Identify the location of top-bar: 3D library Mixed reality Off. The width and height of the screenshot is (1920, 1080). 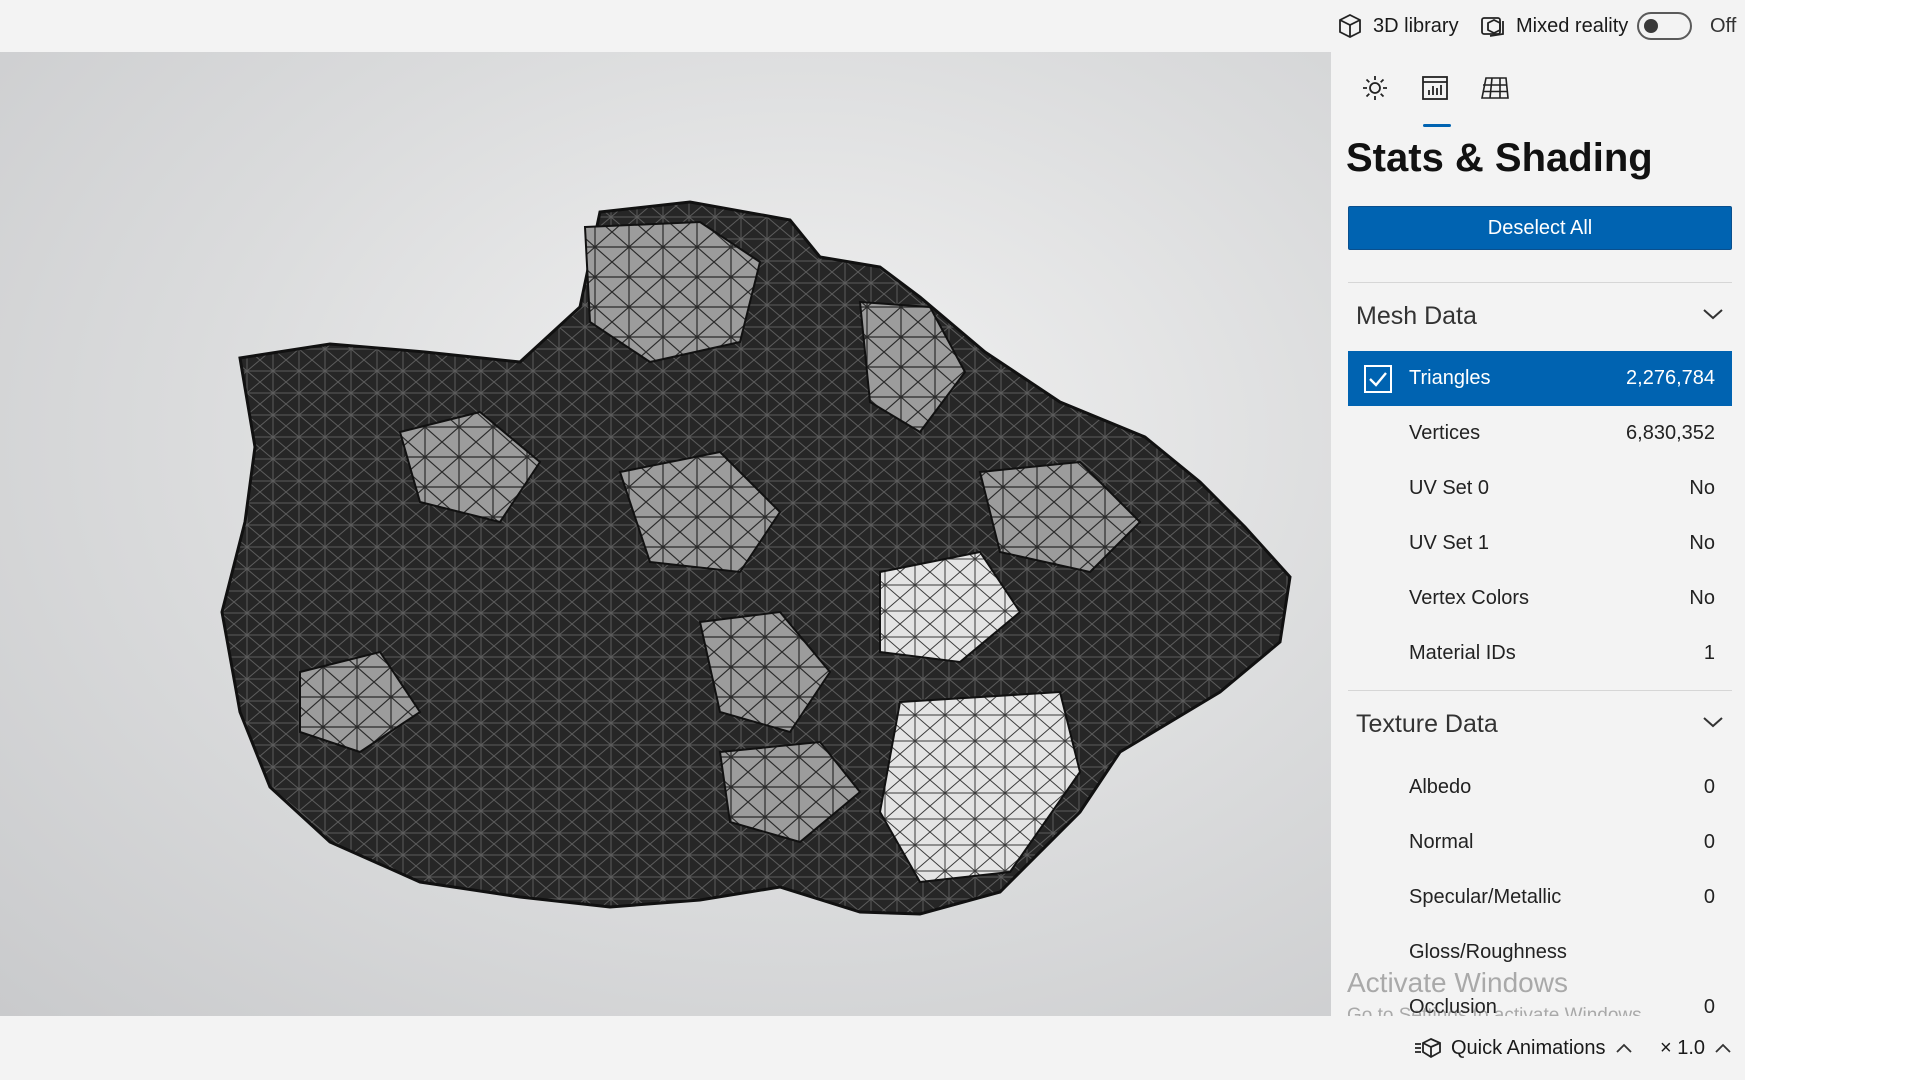
(872, 26).